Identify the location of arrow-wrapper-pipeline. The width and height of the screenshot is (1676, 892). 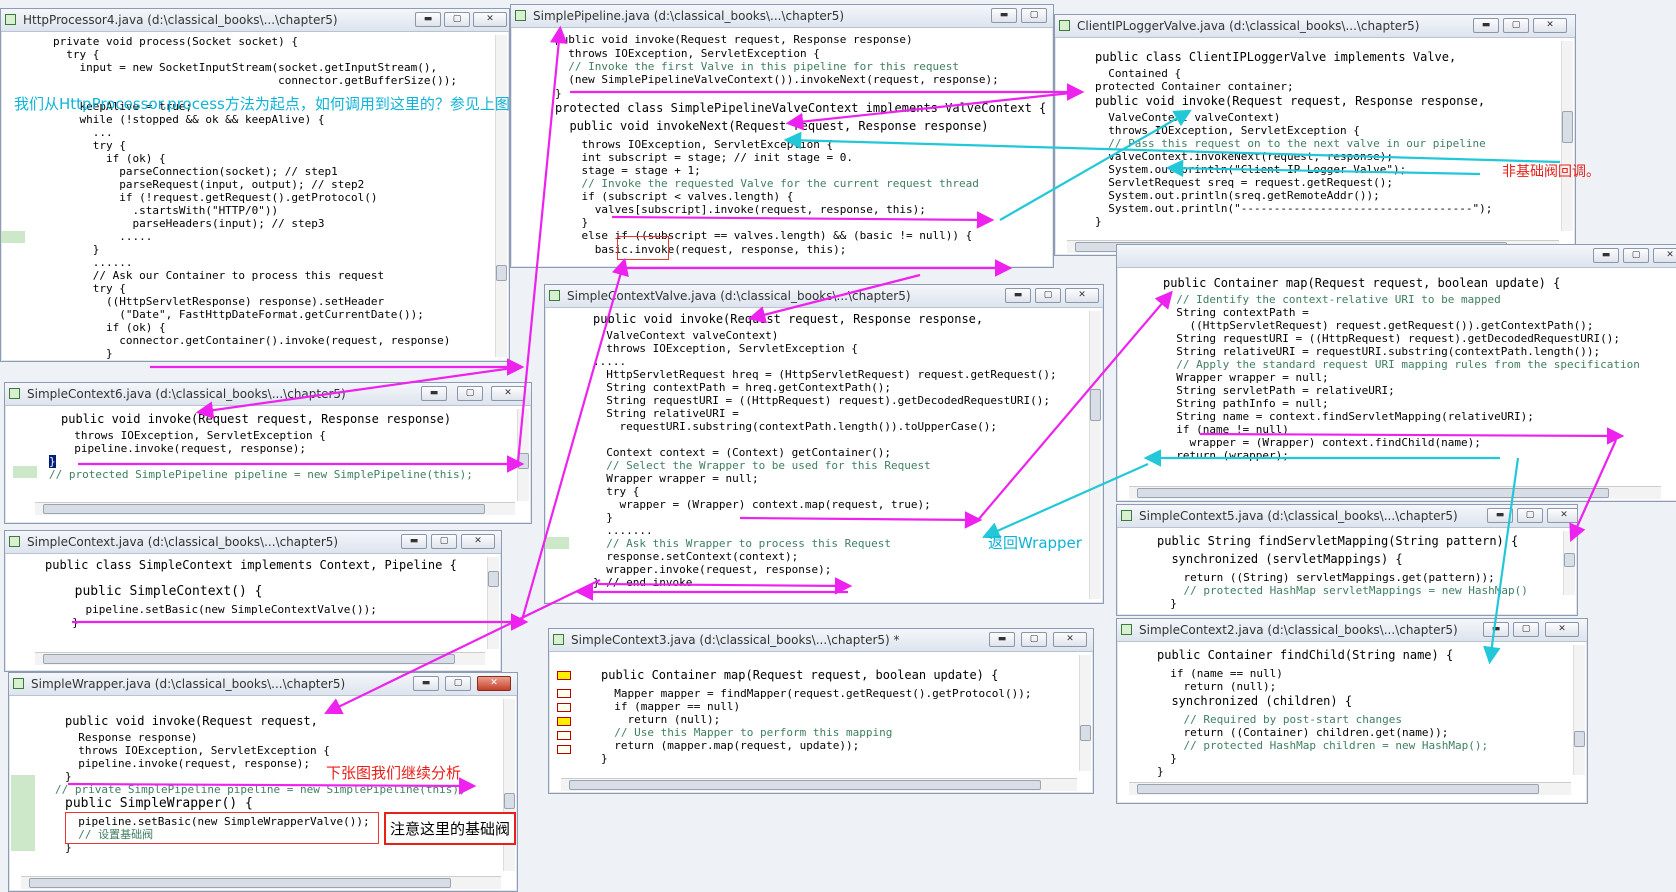
(272, 786).